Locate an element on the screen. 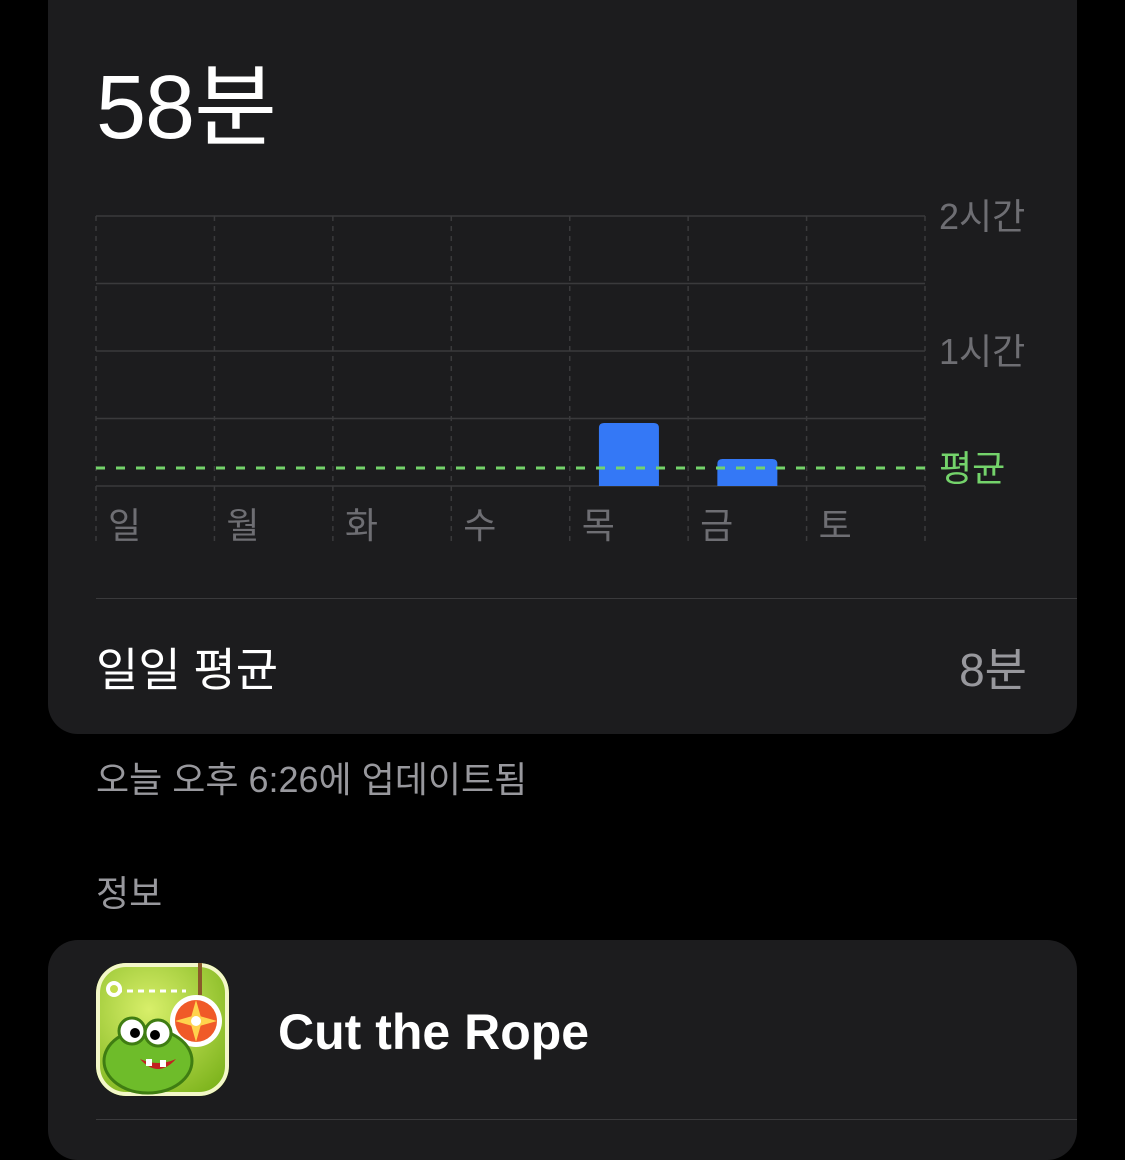 The width and height of the screenshot is (1125, 1160). y-axis-tick-label: 1시간 is located at coordinates (982, 351).